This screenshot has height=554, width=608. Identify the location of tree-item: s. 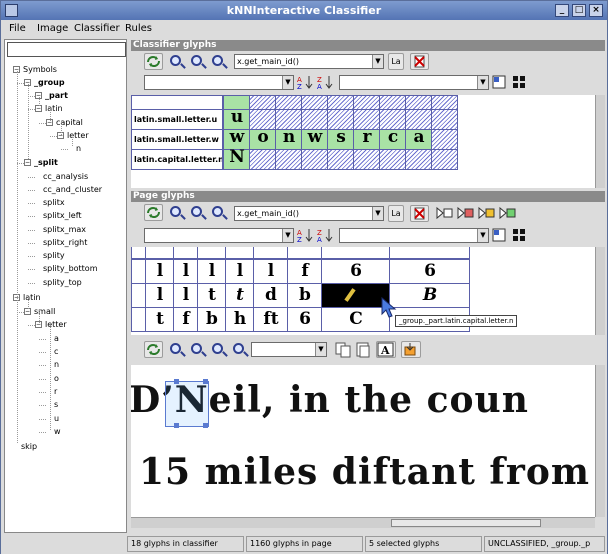
(56, 405).